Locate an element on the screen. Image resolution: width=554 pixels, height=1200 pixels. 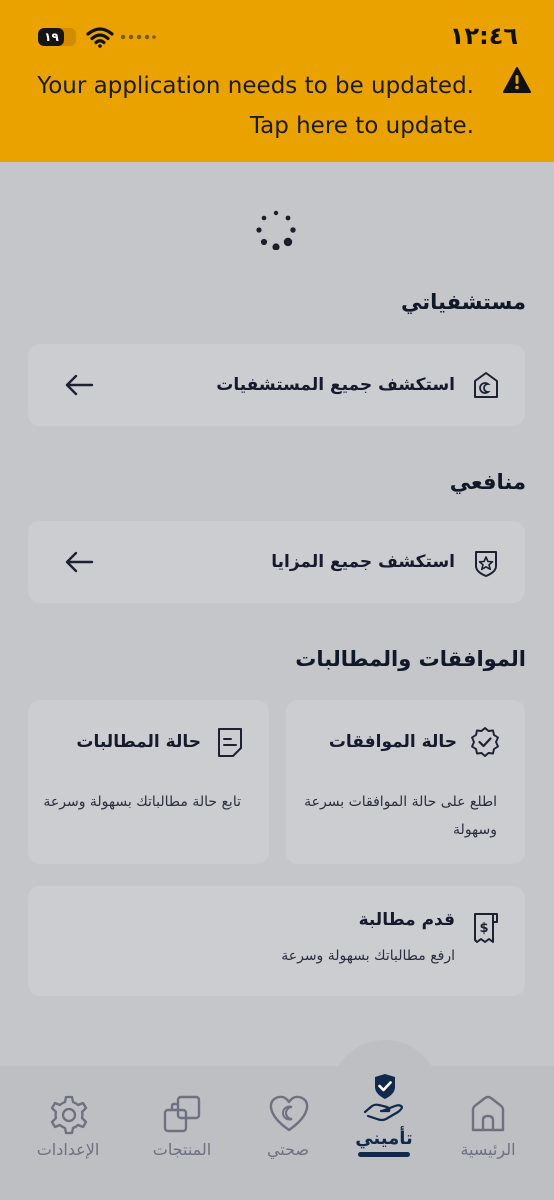
battery-icon: ١٩ is located at coordinates (57, 37).